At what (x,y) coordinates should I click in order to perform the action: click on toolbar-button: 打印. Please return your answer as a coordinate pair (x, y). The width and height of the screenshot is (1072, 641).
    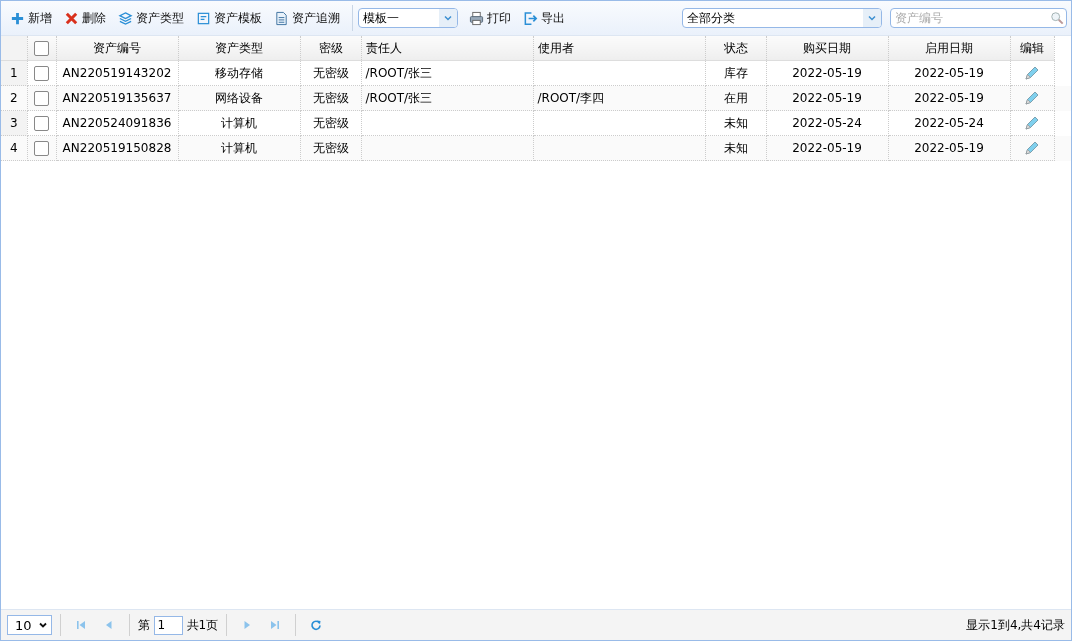
    Looking at the image, I should click on (490, 18).